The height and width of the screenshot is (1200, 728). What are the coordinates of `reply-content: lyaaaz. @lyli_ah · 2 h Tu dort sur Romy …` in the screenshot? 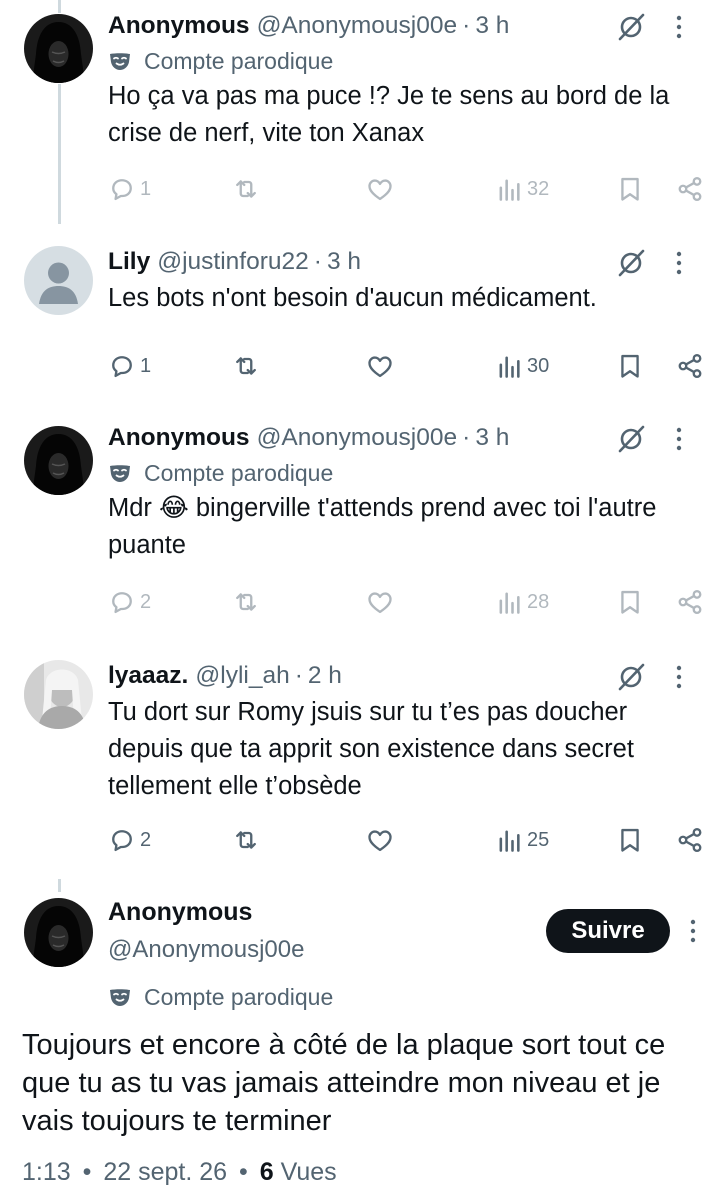 It's located at (408, 731).